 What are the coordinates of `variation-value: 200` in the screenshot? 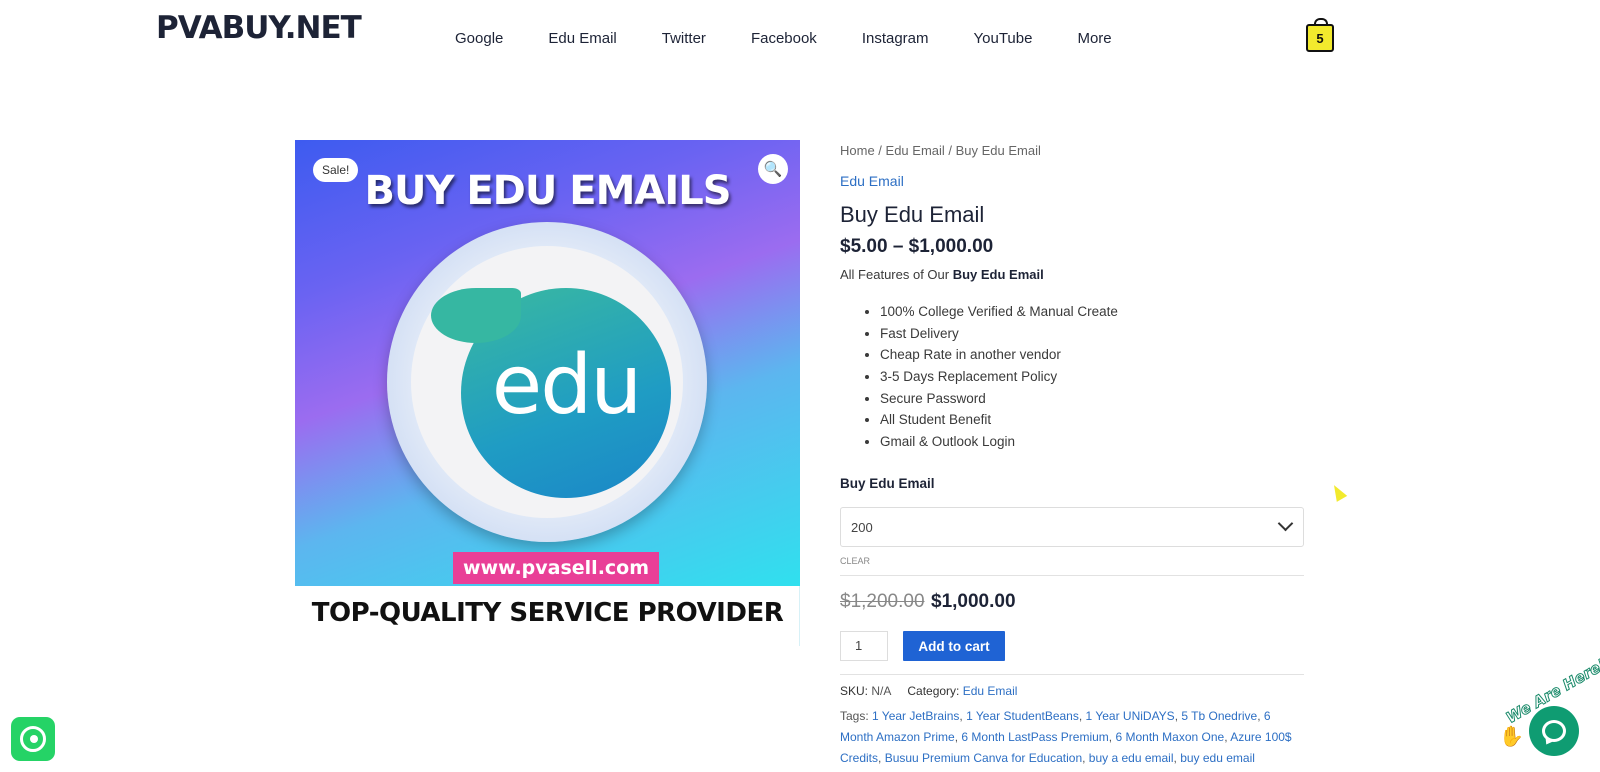 It's located at (862, 527).